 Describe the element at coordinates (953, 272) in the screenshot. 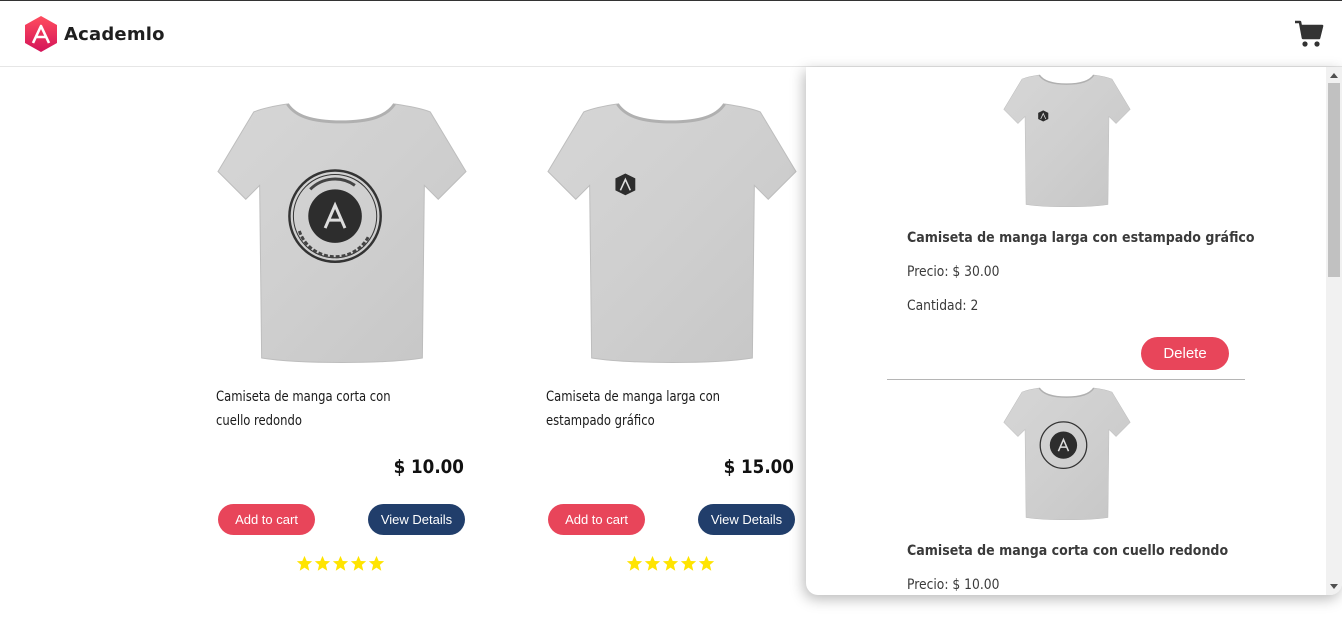

I see `cart-item-price: Precio: $ 30.00` at that location.